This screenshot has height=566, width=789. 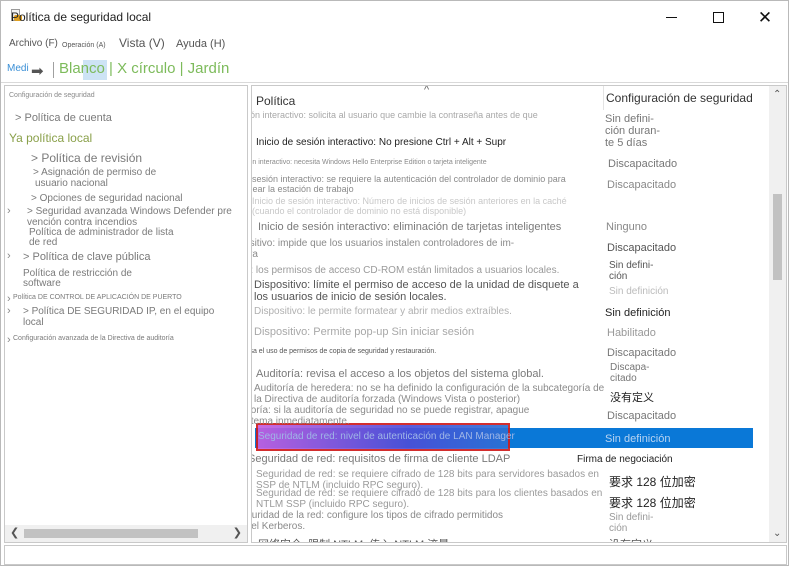 What do you see at coordinates (278, 526) in the screenshot?
I see `policy-name-cell: por el Kerberos.` at bounding box center [278, 526].